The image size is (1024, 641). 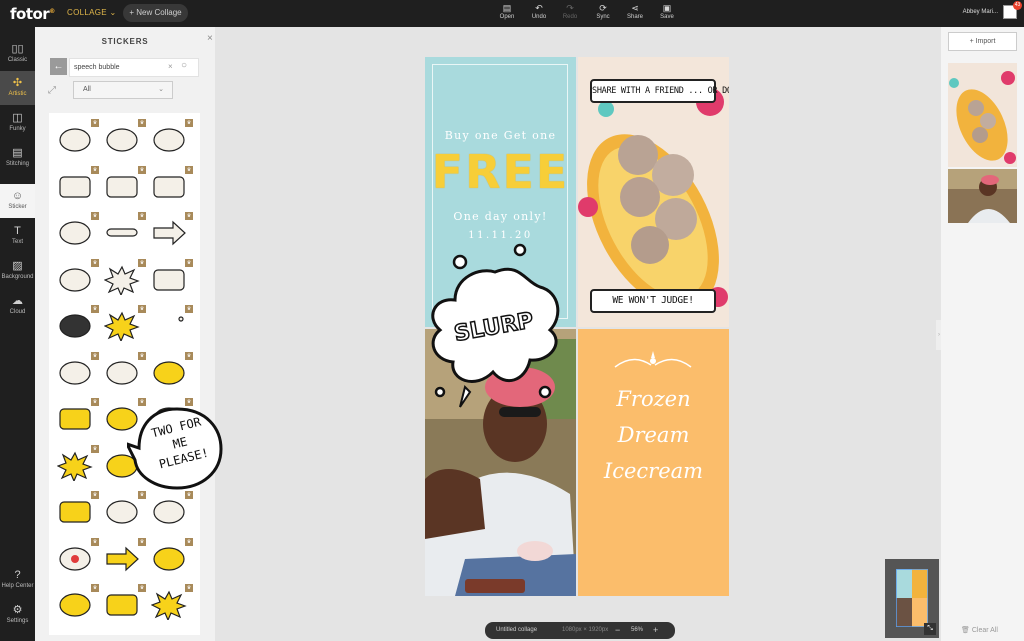 I want to click on nav-cloud: ☁ Cloud, so click(x=17, y=306).